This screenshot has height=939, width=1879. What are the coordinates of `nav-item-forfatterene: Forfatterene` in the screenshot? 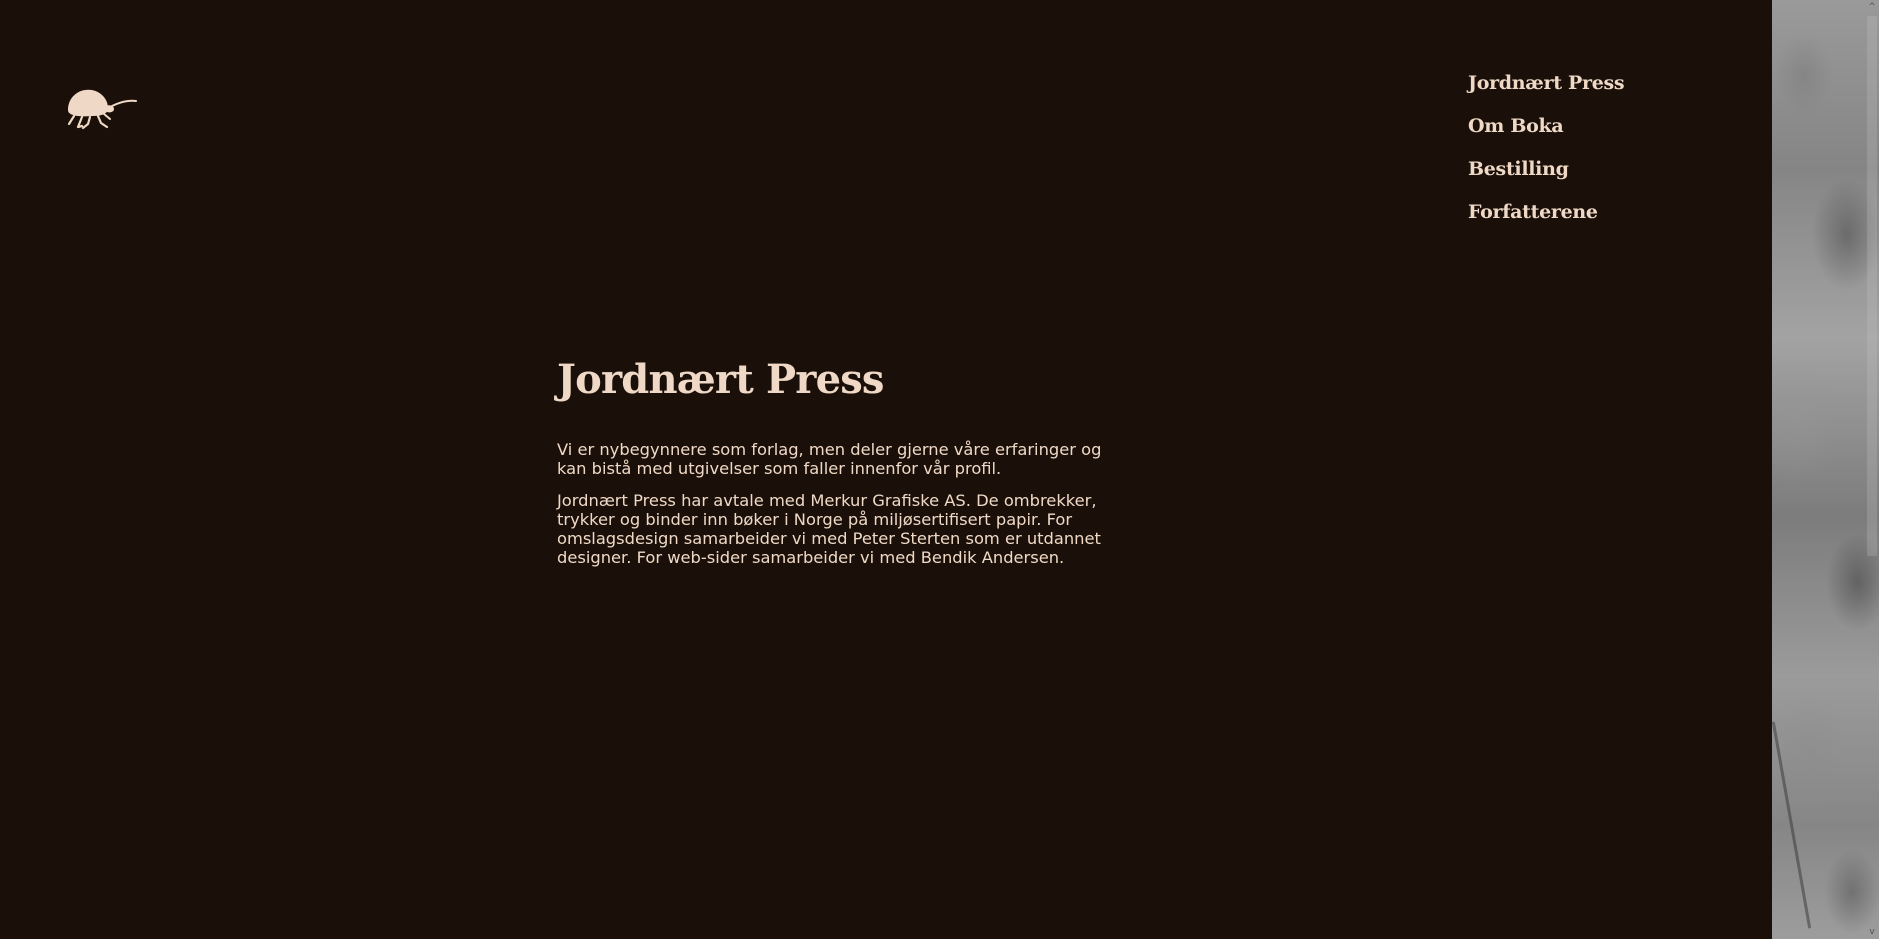 It's located at (1546, 212).